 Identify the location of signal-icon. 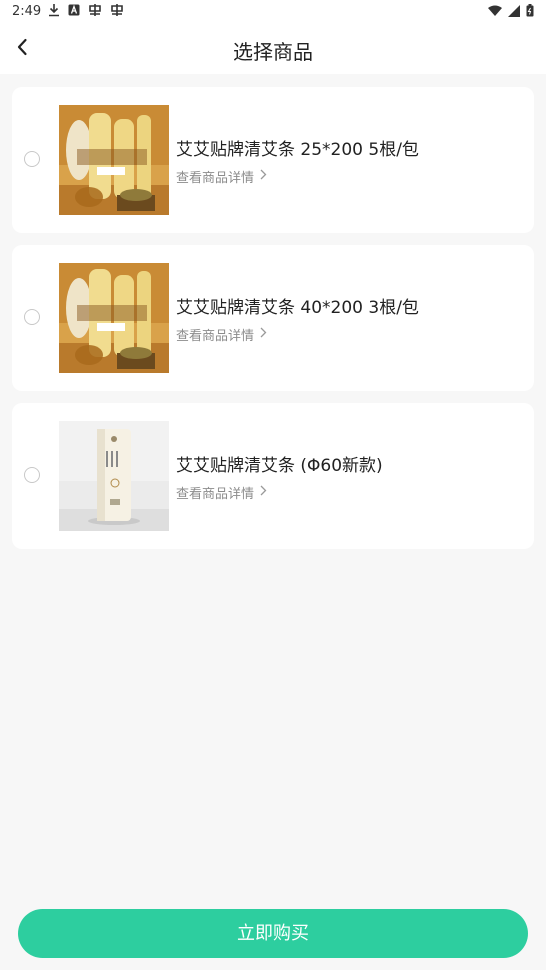
(514, 12).